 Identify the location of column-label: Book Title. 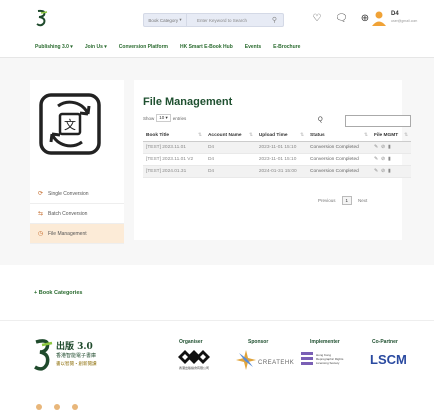
(158, 135).